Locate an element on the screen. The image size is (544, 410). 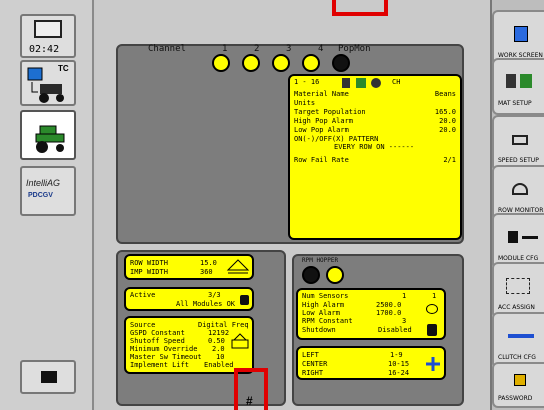
intelliag-button: IntelliAG PDCGV is located at coordinates (48, 191).